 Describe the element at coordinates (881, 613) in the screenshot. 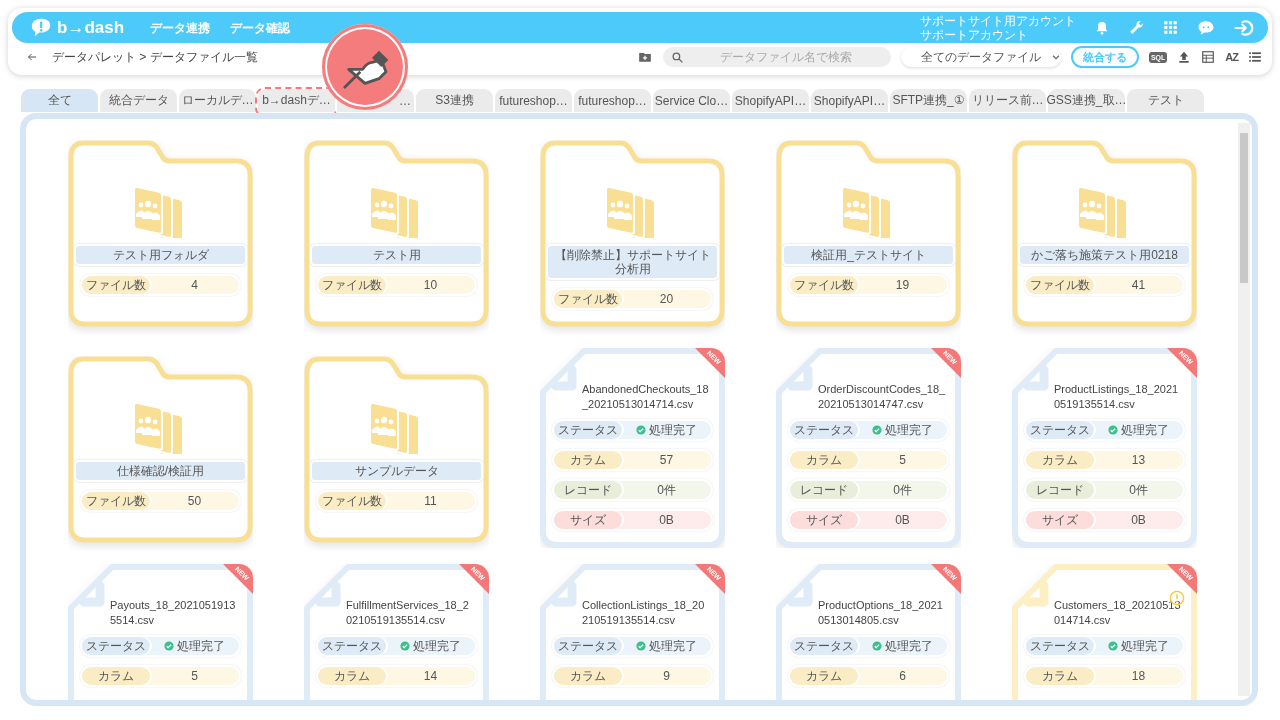

I see `file-name: ProductOptions_18_20210513014805.csv` at that location.